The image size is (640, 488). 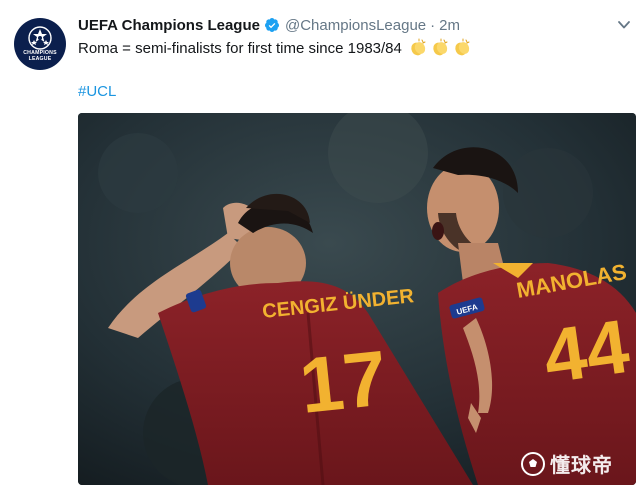 I want to click on avatar: CHAMPIONS LEAGUE, so click(x=40, y=44).